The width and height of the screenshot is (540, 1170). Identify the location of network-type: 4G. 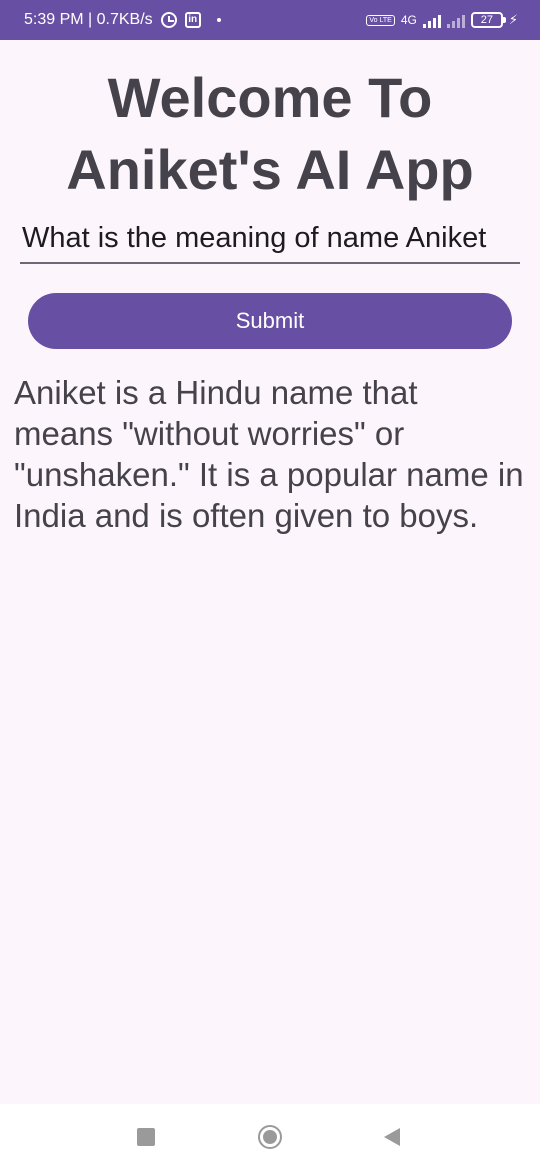
(408, 20).